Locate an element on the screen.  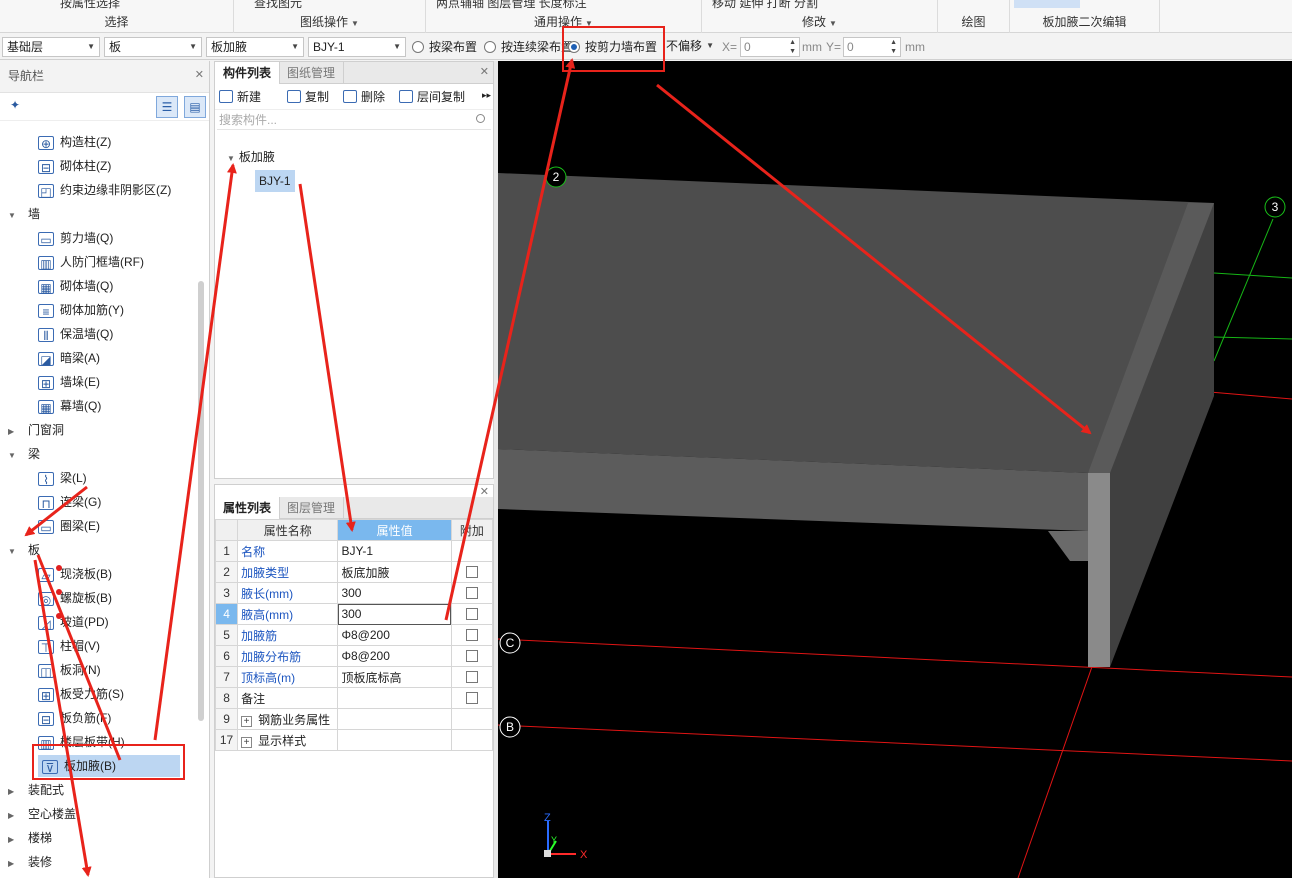
property-row: 7 顶标高(m) 顶板底标高 is located at coordinates (354, 677).